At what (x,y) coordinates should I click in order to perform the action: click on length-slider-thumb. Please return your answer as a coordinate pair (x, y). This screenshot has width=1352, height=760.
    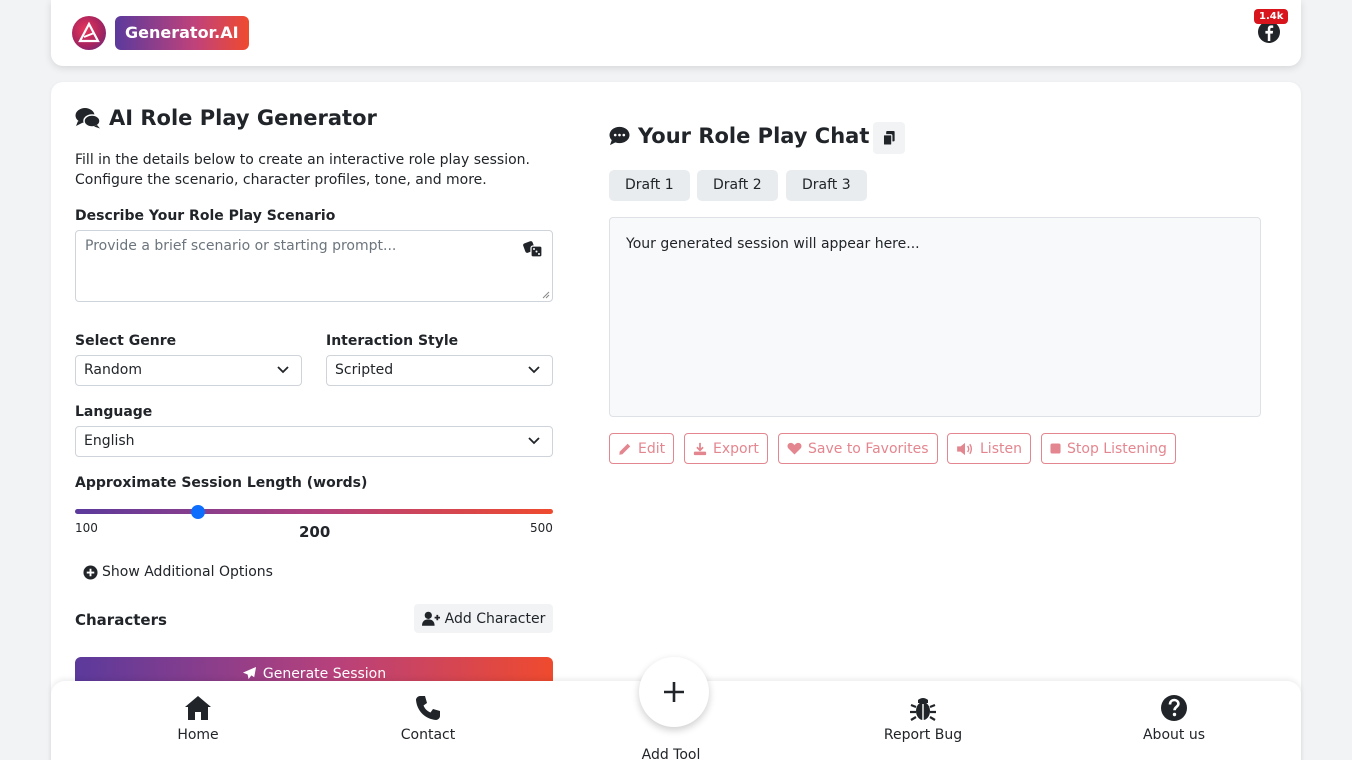
    Looking at the image, I should click on (198, 512).